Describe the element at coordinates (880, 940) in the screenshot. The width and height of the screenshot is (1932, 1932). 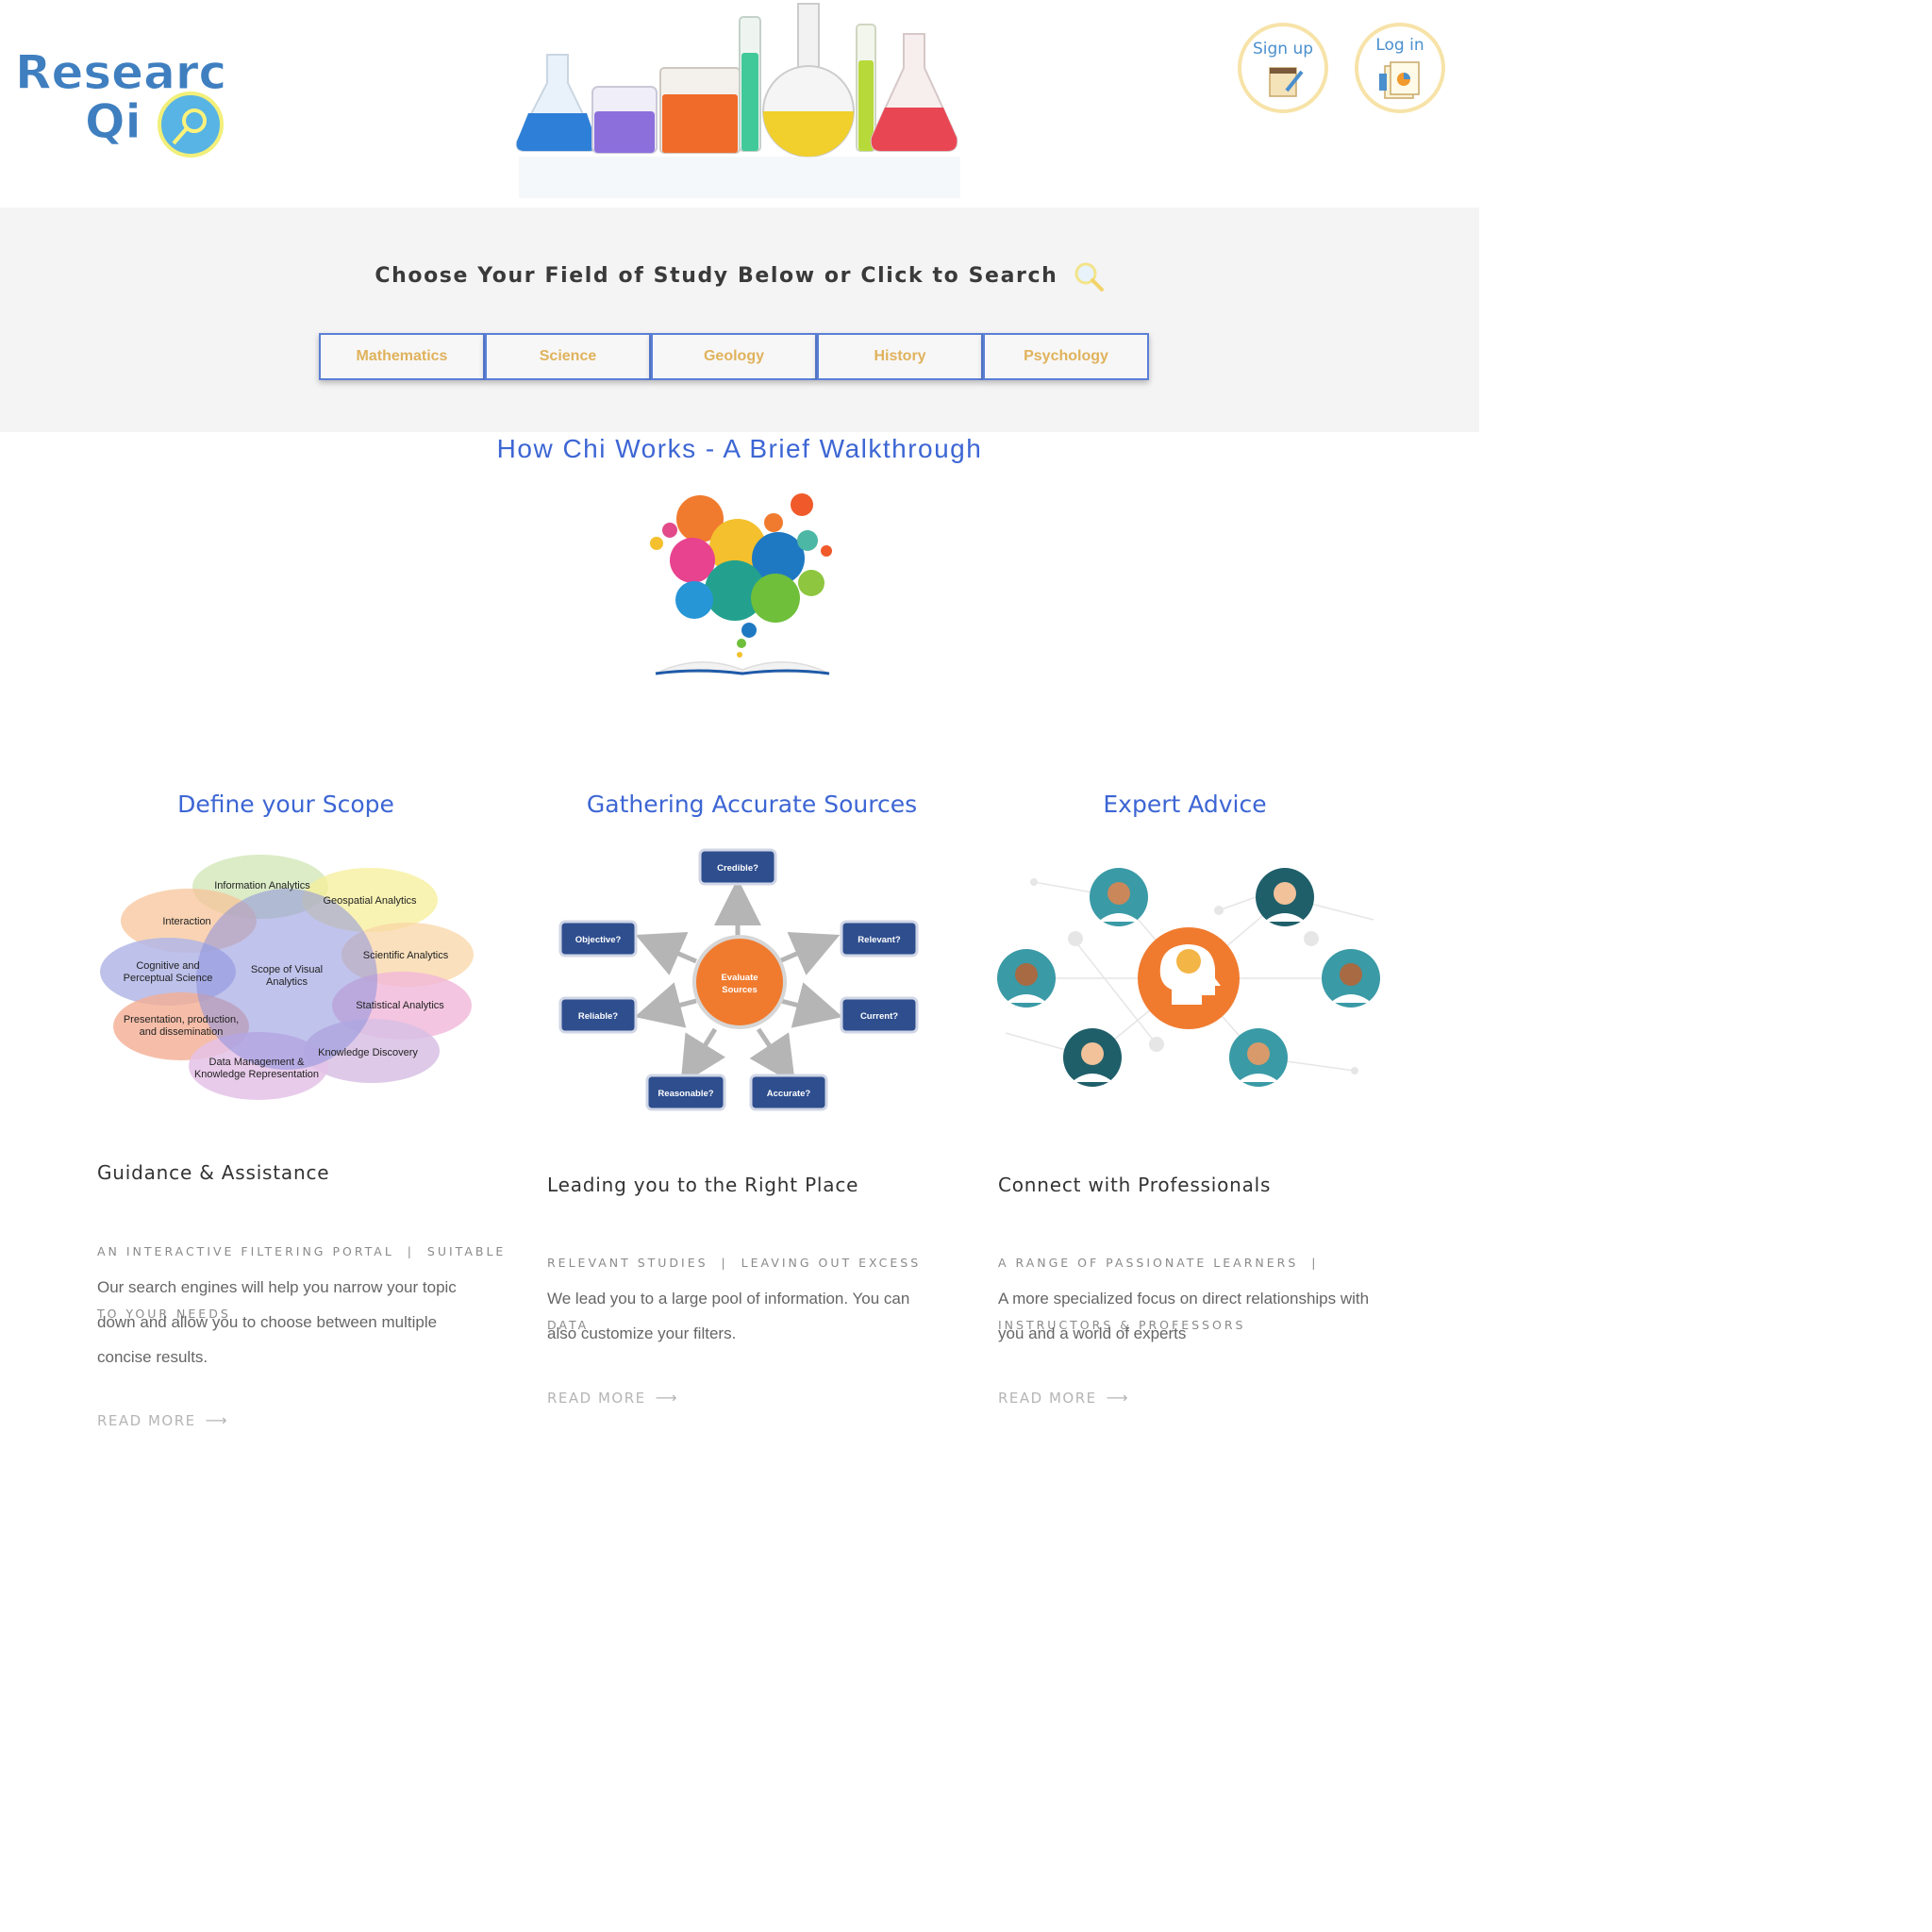
I see `svg-text: Relevant?` at that location.